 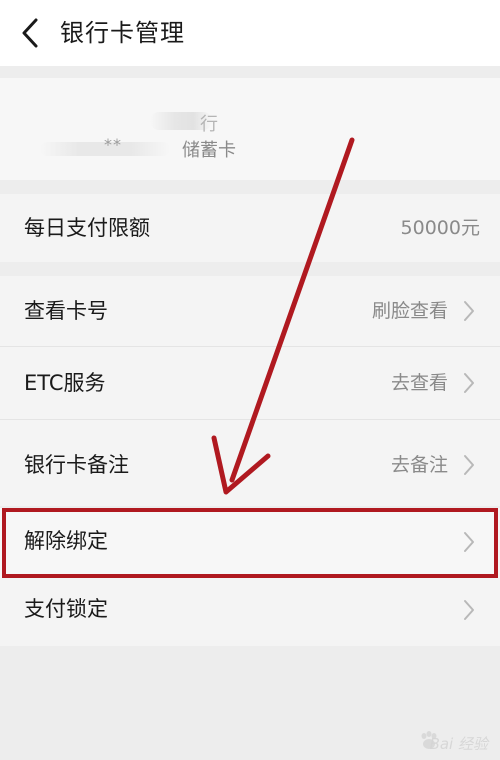 I want to click on daily-limit-value: 50000元, so click(x=440, y=228).